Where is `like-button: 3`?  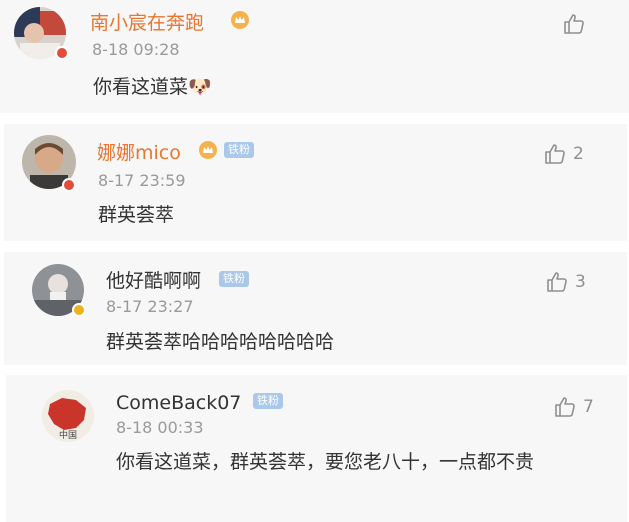 like-button: 3 is located at coordinates (565, 282).